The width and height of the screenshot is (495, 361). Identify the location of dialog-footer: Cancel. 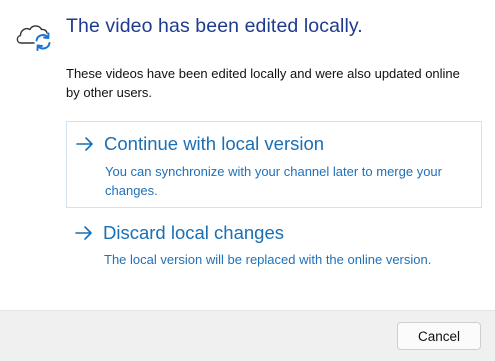
(247, 335).